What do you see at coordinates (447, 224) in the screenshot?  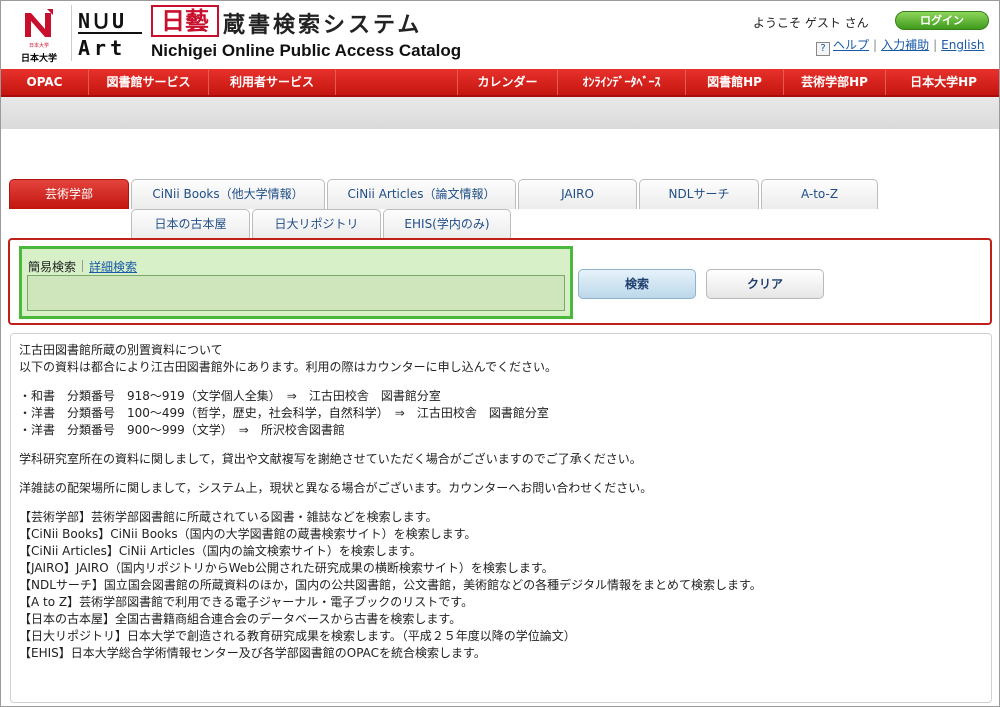 I see `tab-ehis: EHIS(学内のみ)` at bounding box center [447, 224].